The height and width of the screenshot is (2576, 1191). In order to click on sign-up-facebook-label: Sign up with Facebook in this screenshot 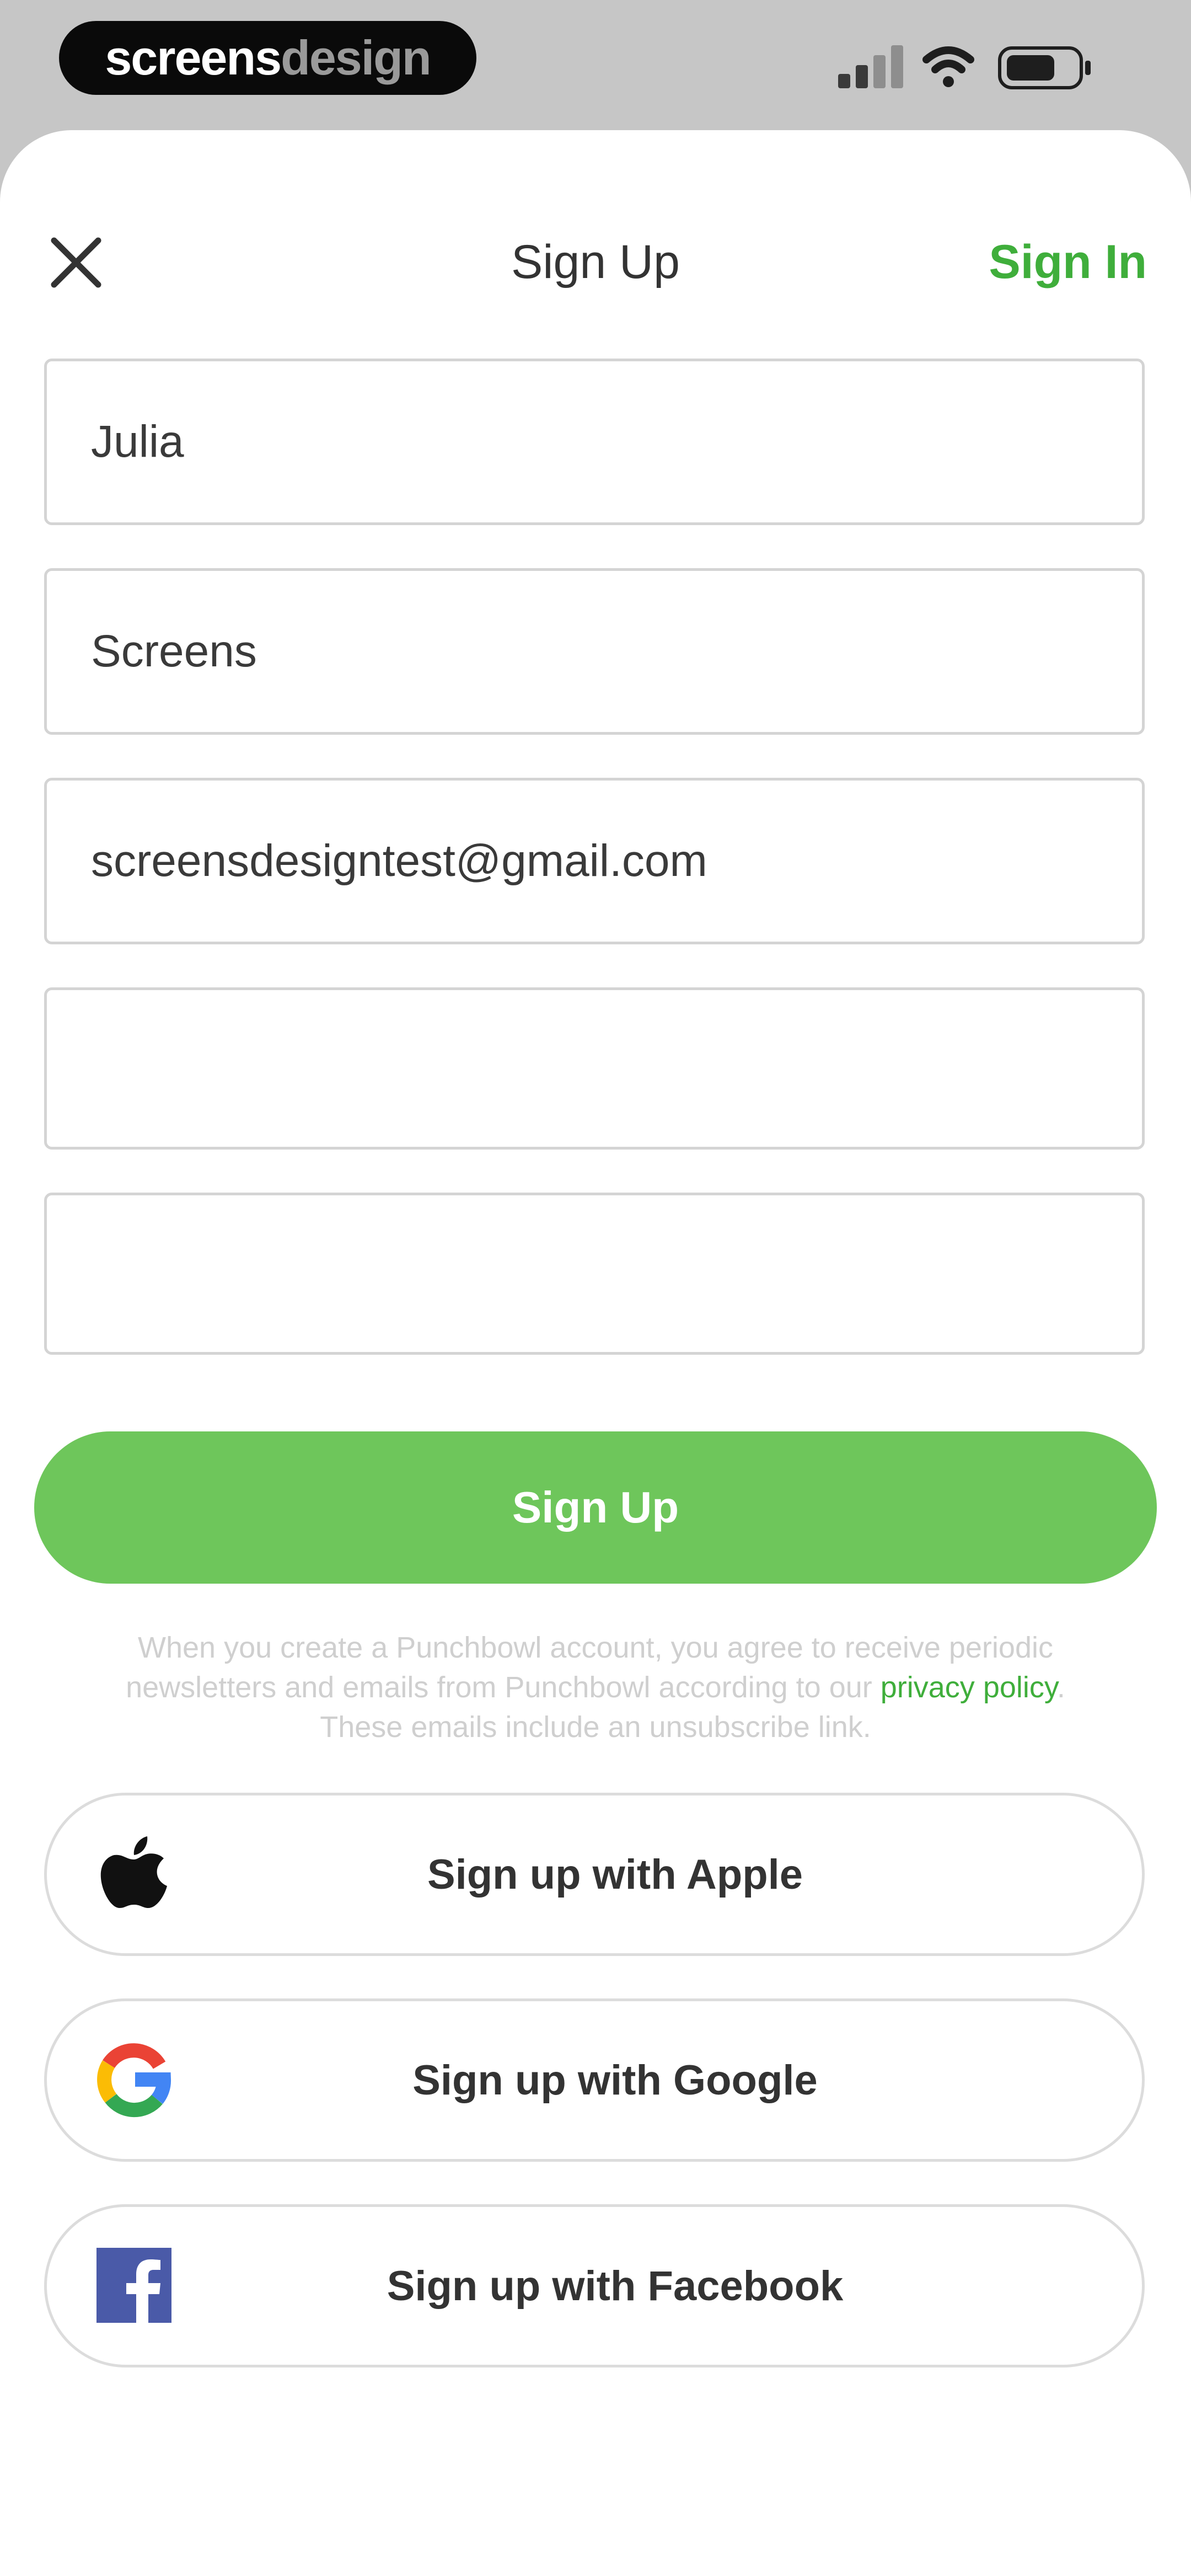, I will do `click(615, 2286)`.